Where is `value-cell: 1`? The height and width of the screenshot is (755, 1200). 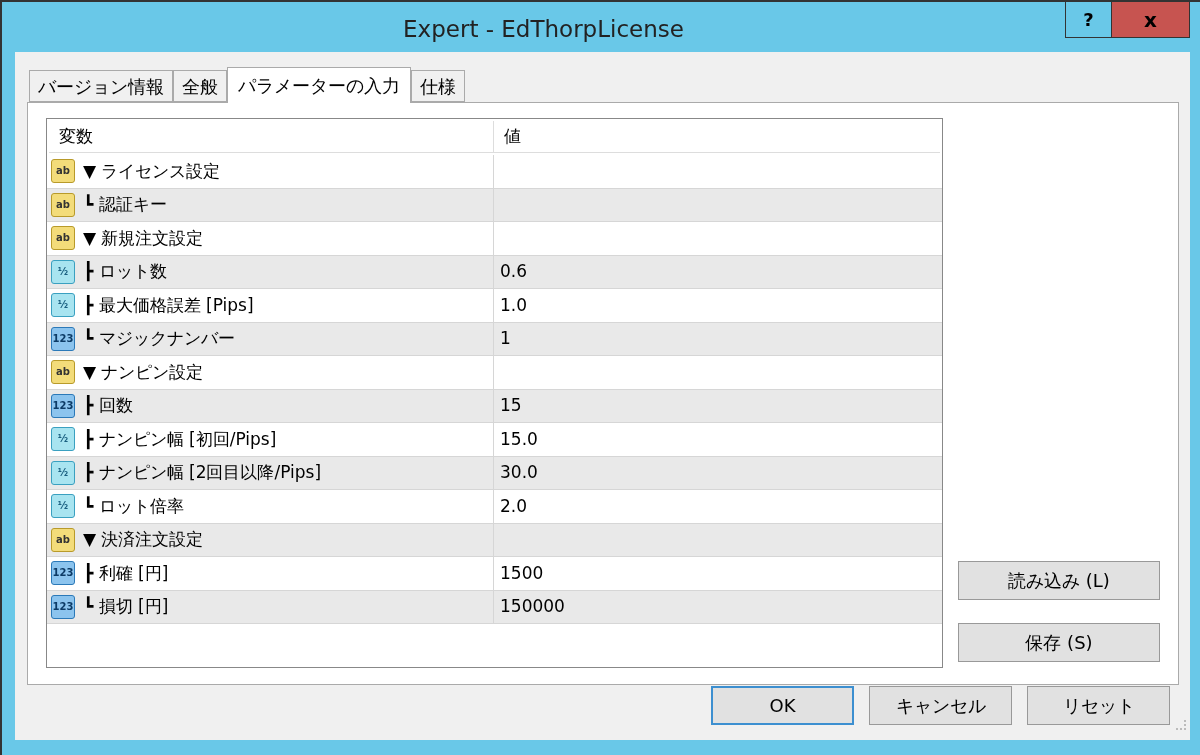 value-cell: 1 is located at coordinates (505, 339).